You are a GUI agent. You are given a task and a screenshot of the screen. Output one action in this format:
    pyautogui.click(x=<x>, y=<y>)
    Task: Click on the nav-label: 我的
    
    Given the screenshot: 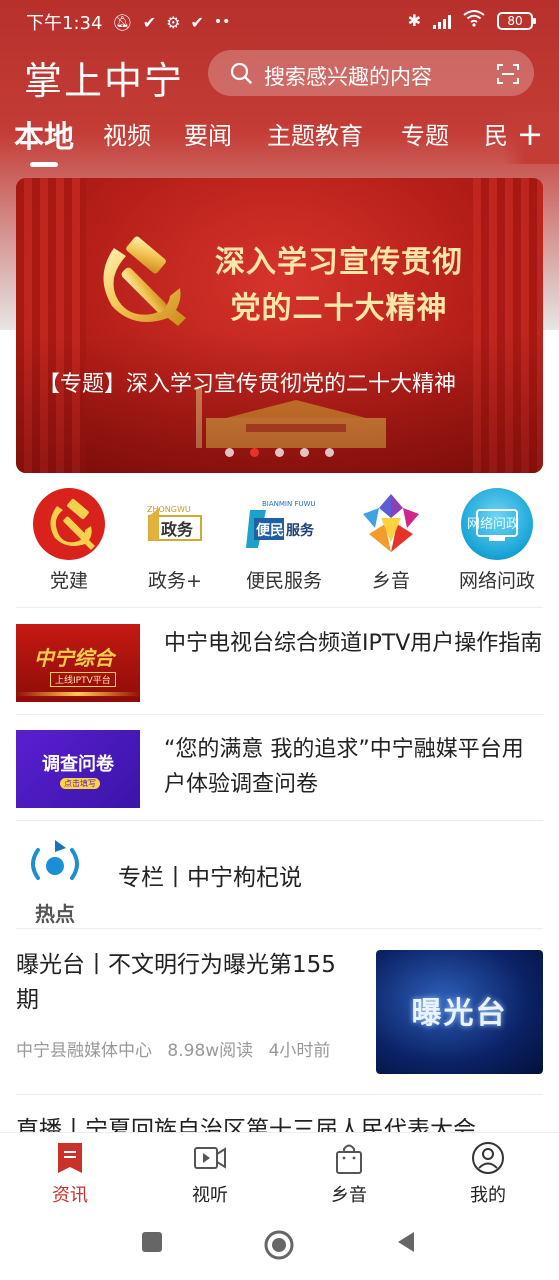 What is the action you would take?
    pyautogui.click(x=488, y=1195)
    